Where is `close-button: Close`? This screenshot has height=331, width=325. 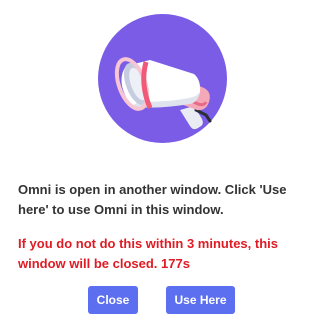
close-button: Close is located at coordinates (113, 300).